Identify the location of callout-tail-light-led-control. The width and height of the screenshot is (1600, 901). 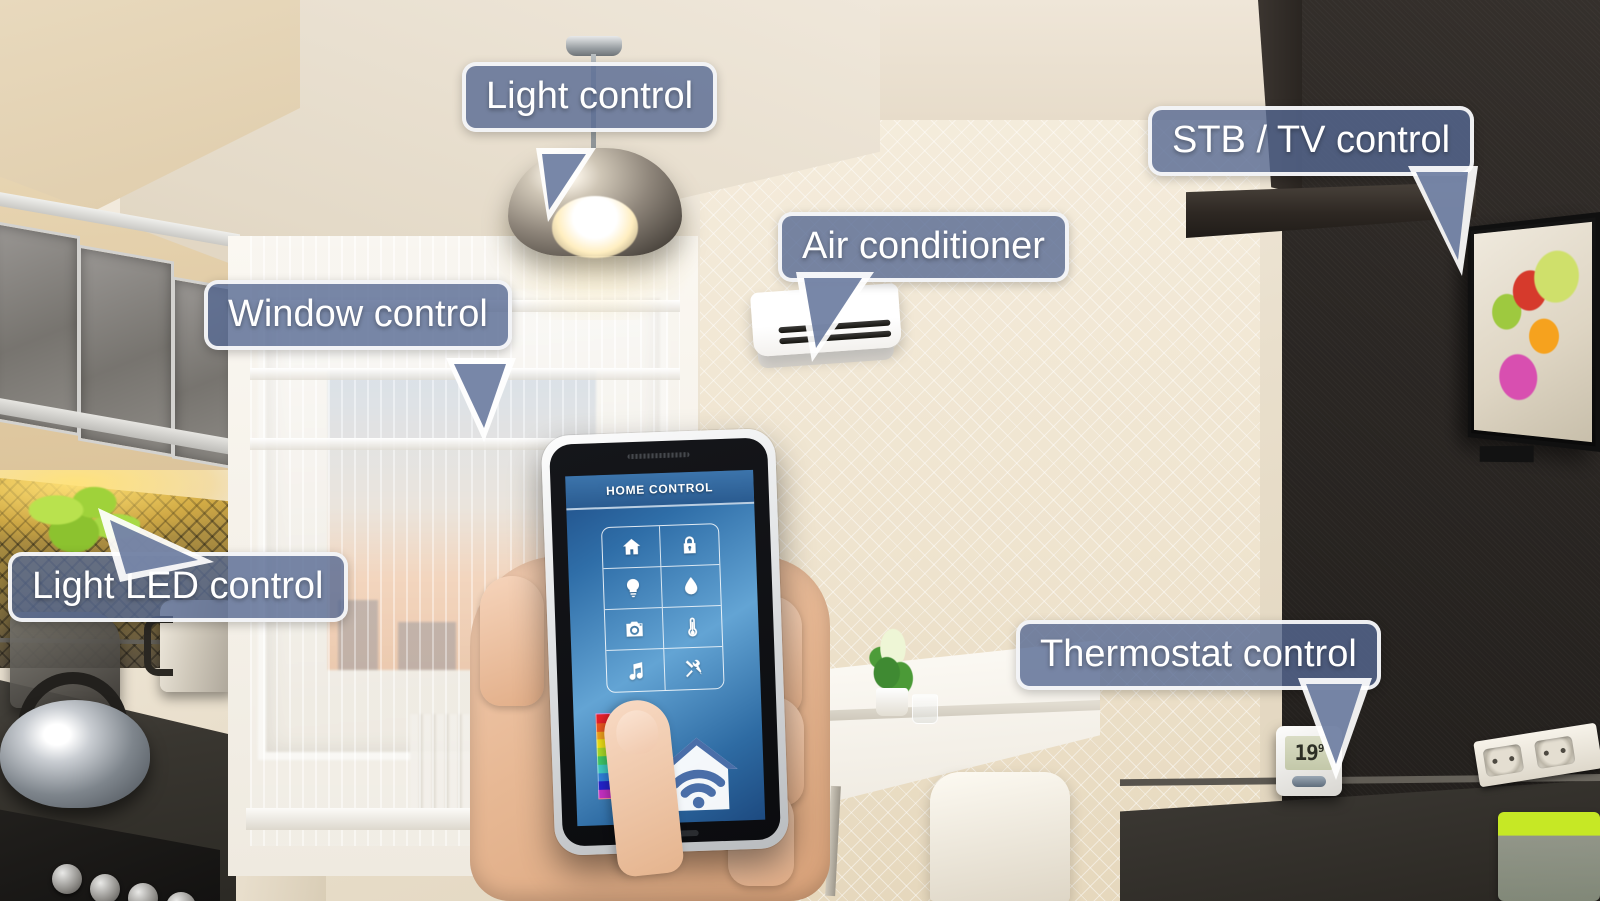
(156, 545).